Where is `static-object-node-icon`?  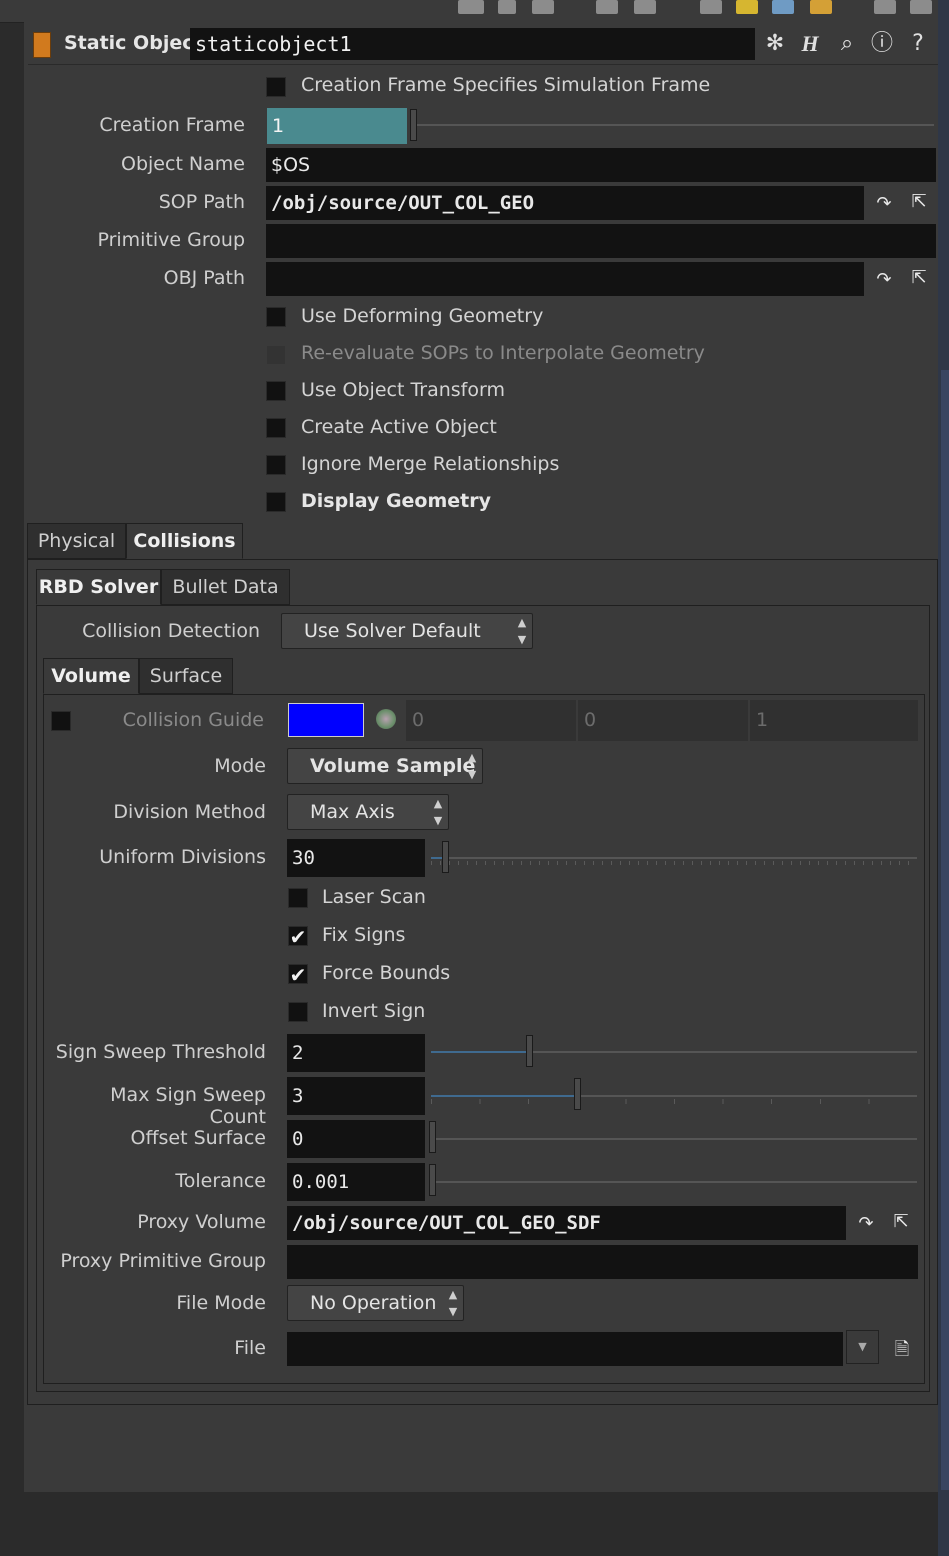
static-object-node-icon is located at coordinates (42, 45).